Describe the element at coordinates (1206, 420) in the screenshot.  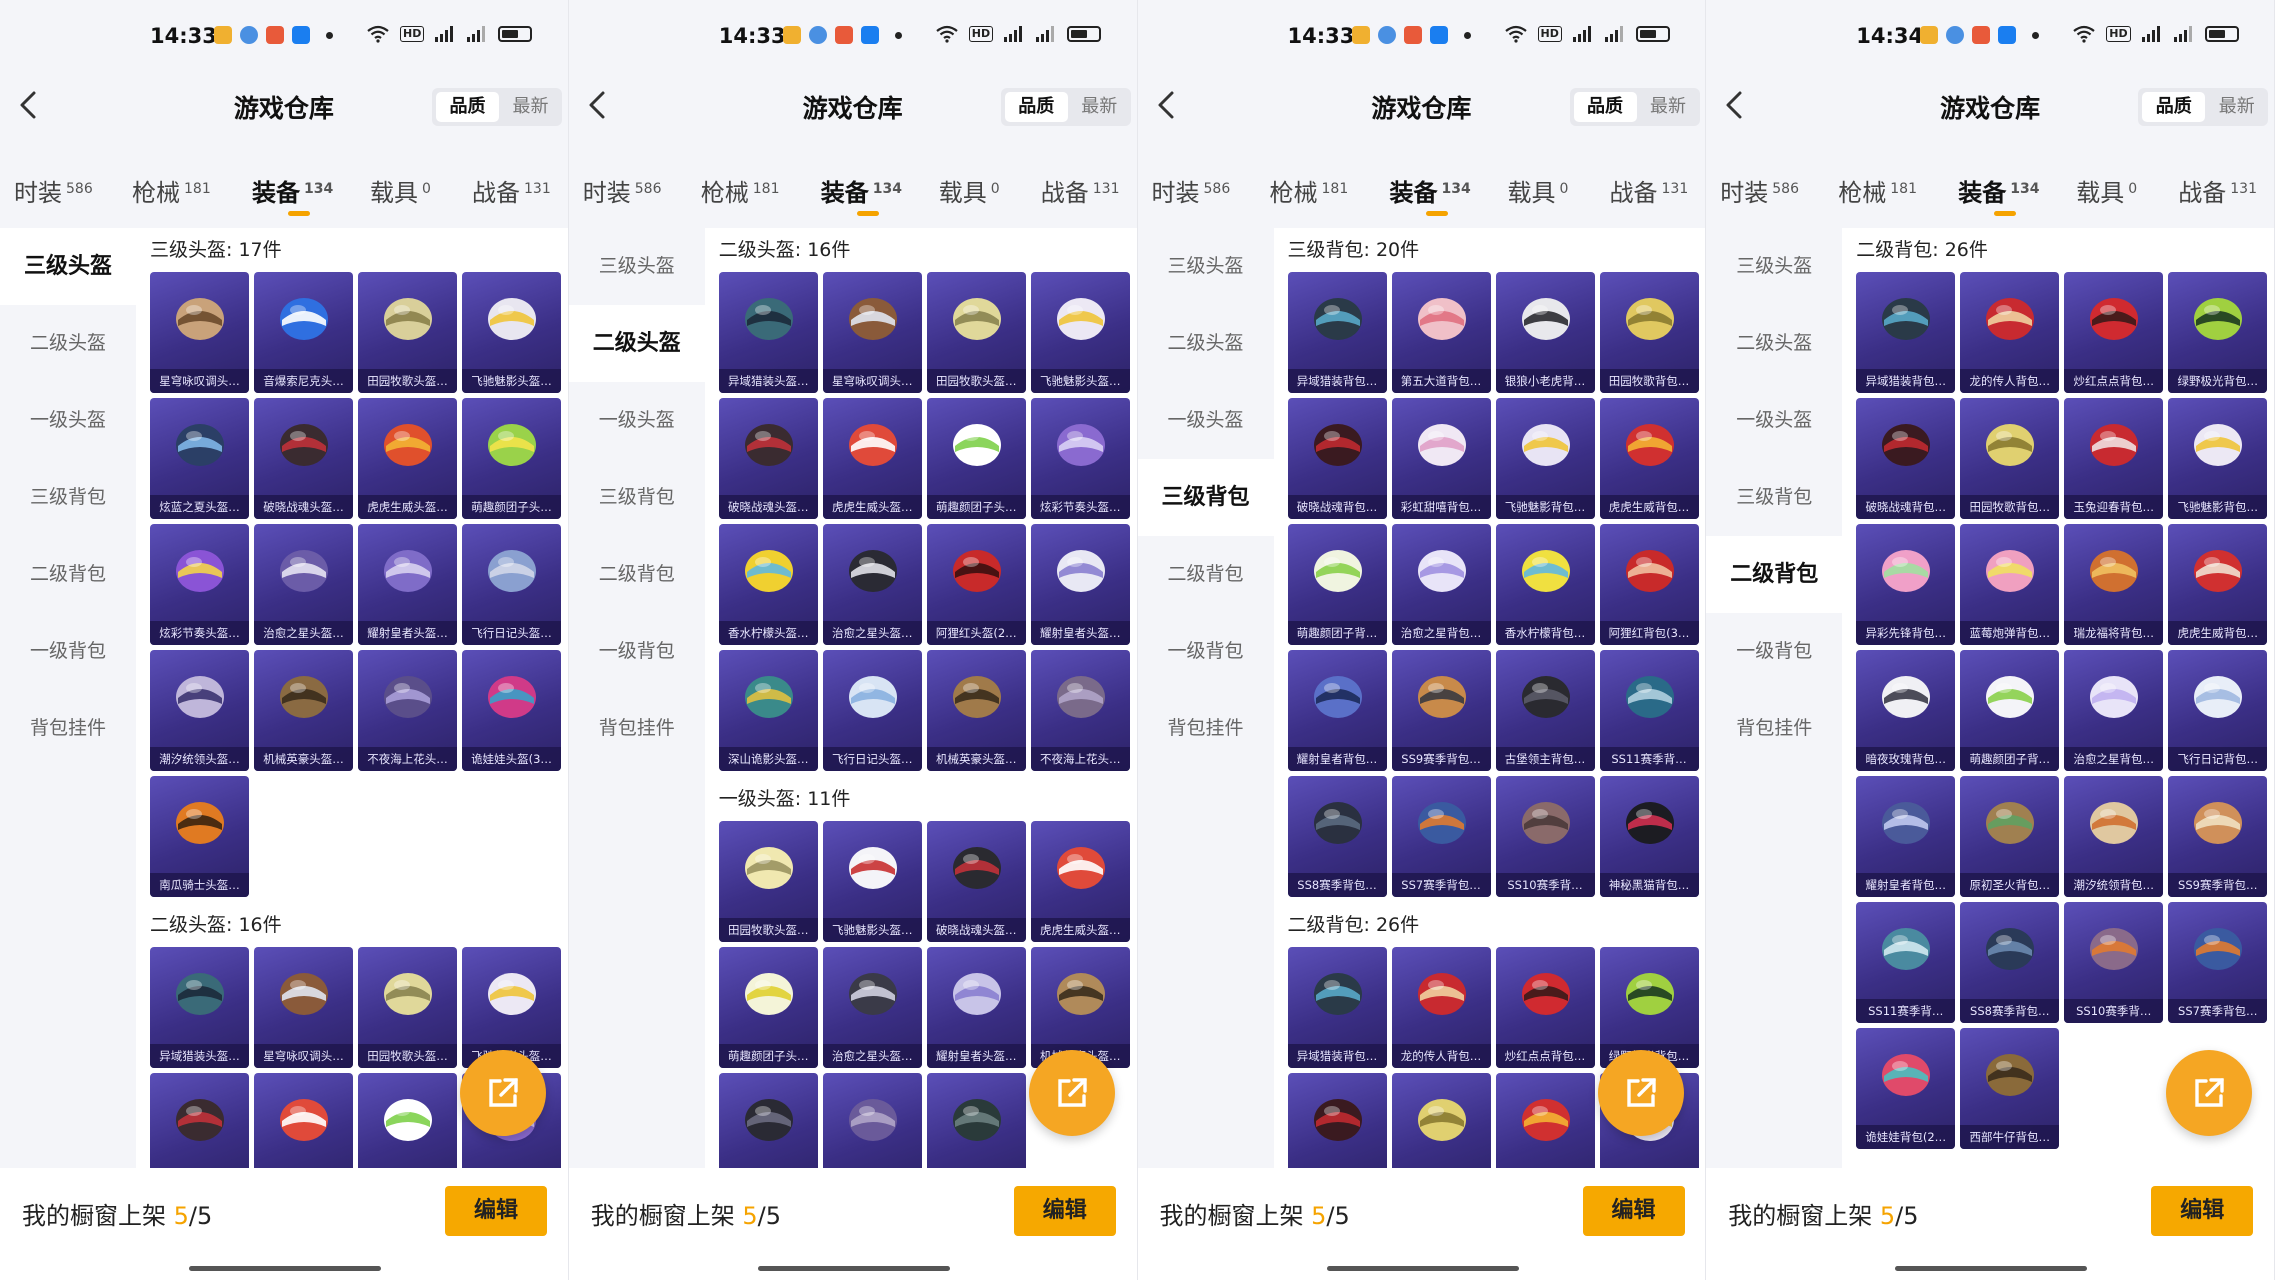
I see `sidebar-item: 一级头盔` at that location.